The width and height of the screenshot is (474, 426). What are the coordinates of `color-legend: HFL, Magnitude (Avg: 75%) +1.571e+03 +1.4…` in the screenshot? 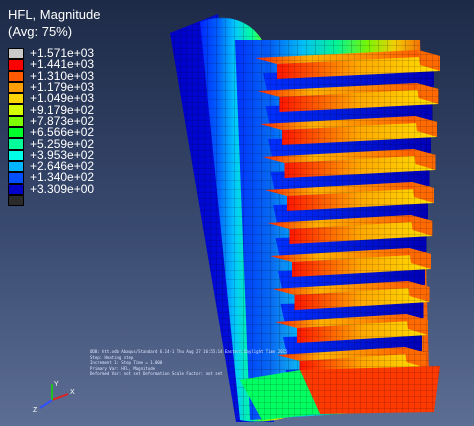 It's located at (76, 106).